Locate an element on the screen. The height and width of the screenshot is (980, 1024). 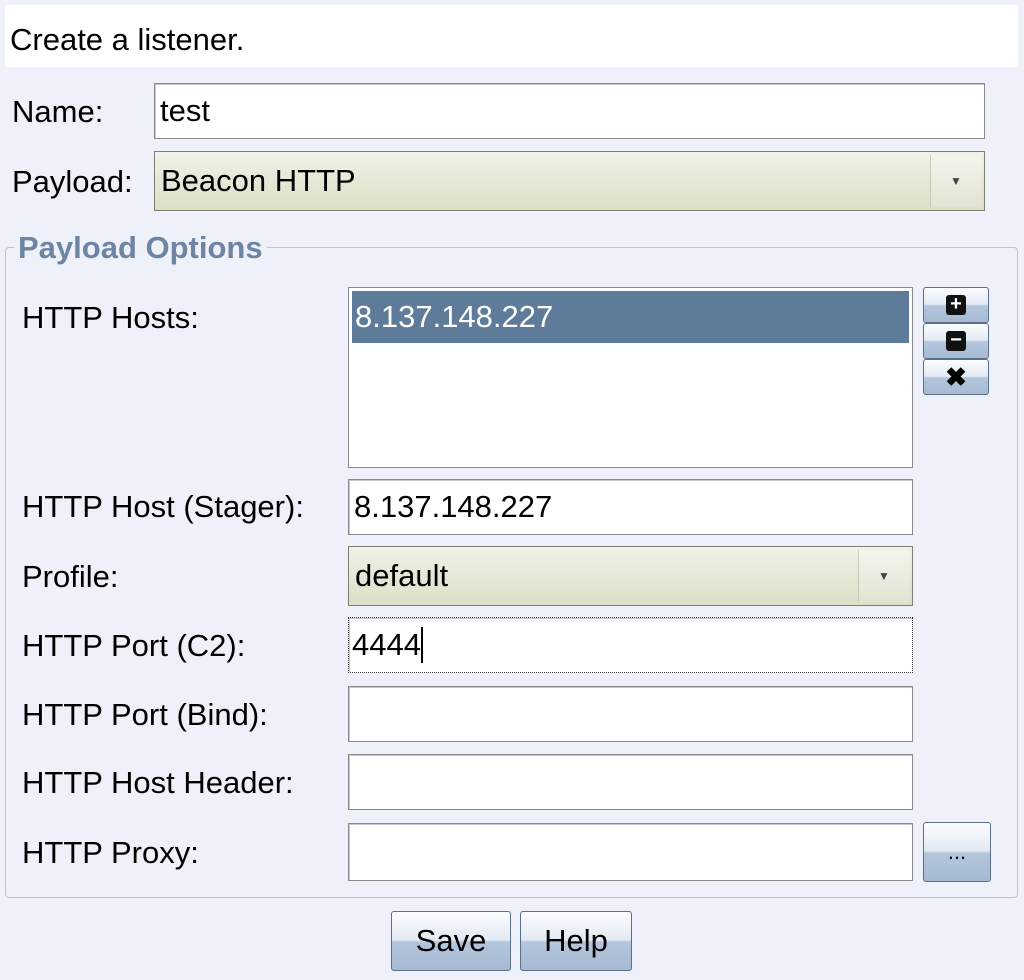
payload-options-legend: Payload Options is located at coordinates (140, 248).